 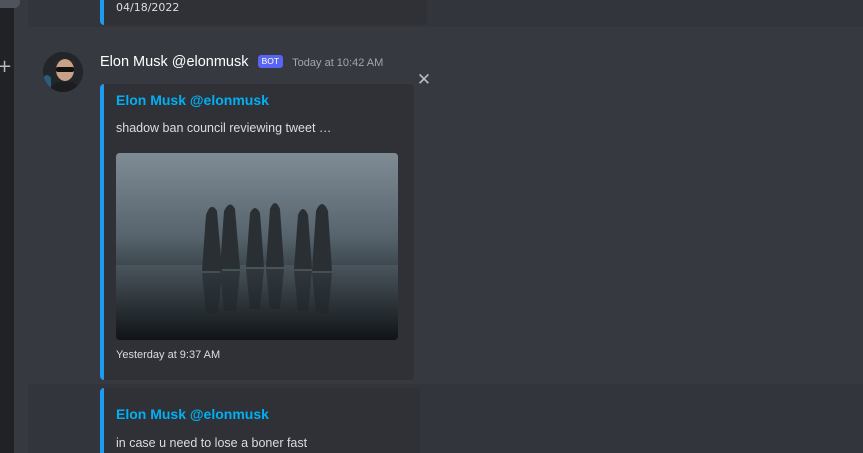 I want to click on embed-previous-date: 04/18/2022, so click(x=148, y=7).